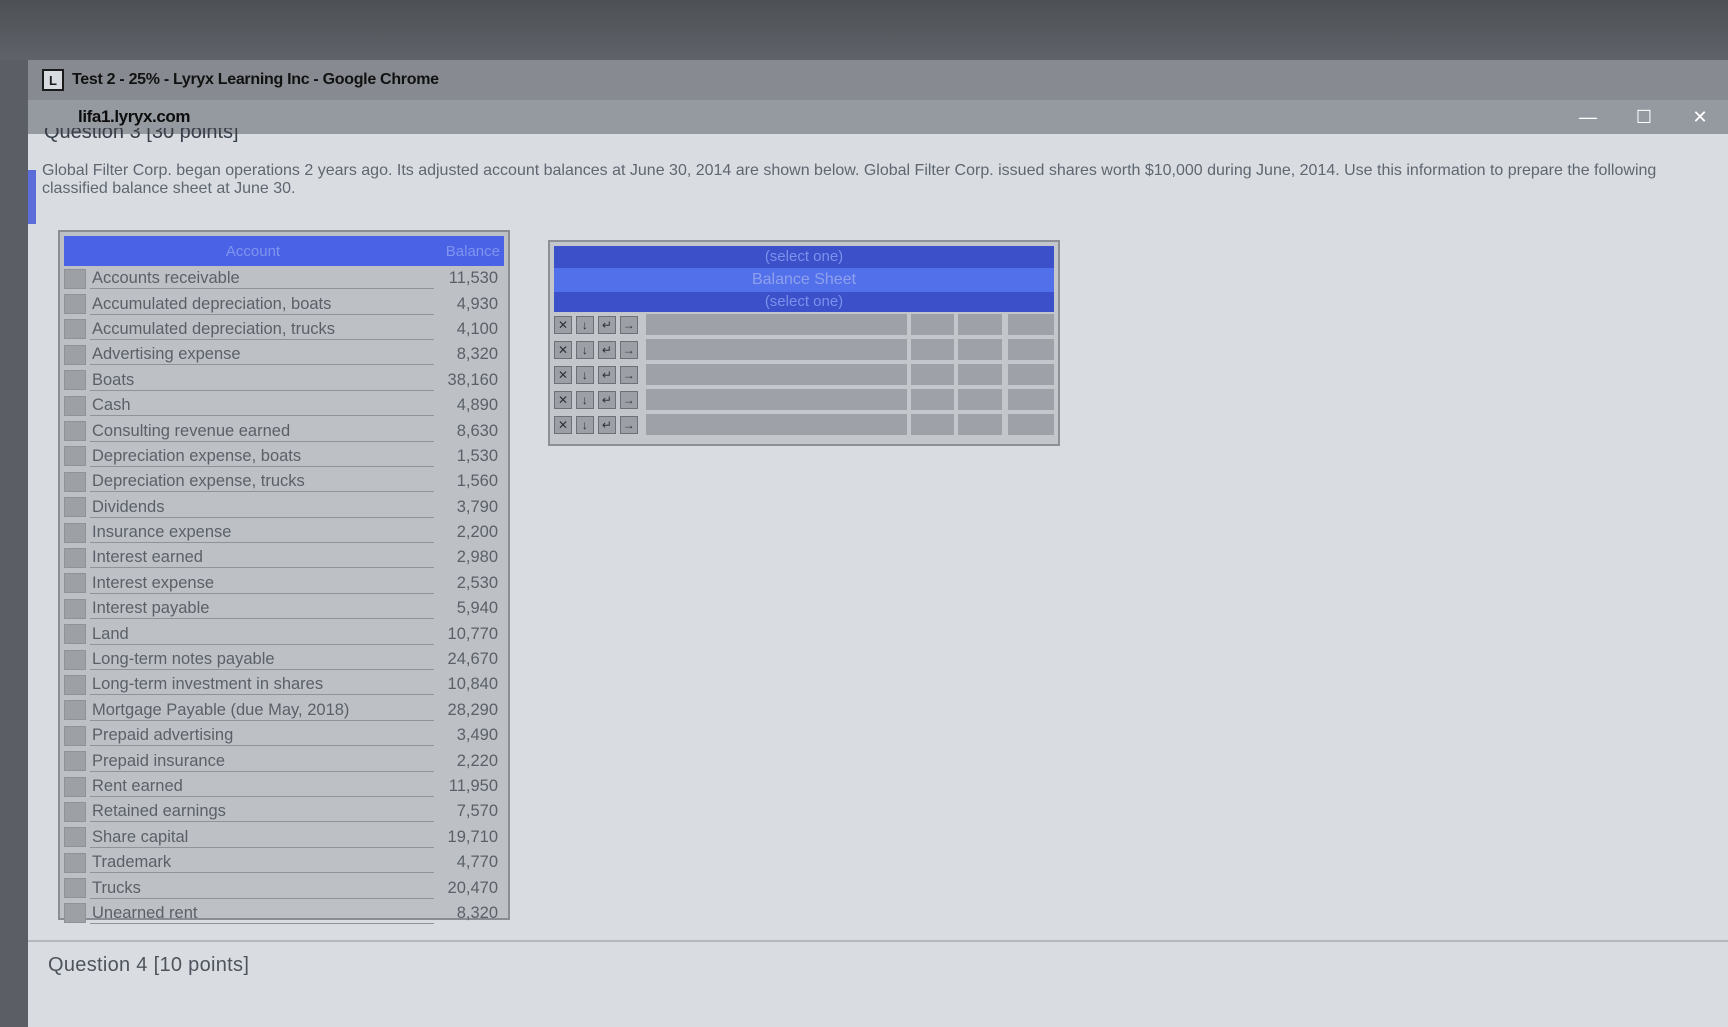 This screenshot has width=1728, height=1027. Describe the element at coordinates (472, 633) in the screenshot. I see `account-balance: 10,770` at that location.